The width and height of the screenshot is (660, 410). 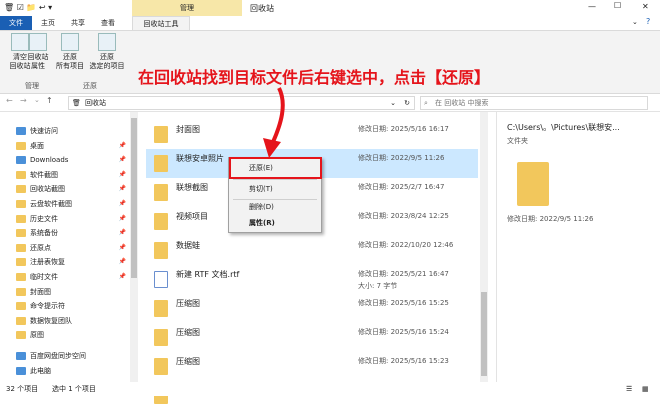 I want to click on nav-item: 注册表恢复 📌, so click(x=65, y=262).